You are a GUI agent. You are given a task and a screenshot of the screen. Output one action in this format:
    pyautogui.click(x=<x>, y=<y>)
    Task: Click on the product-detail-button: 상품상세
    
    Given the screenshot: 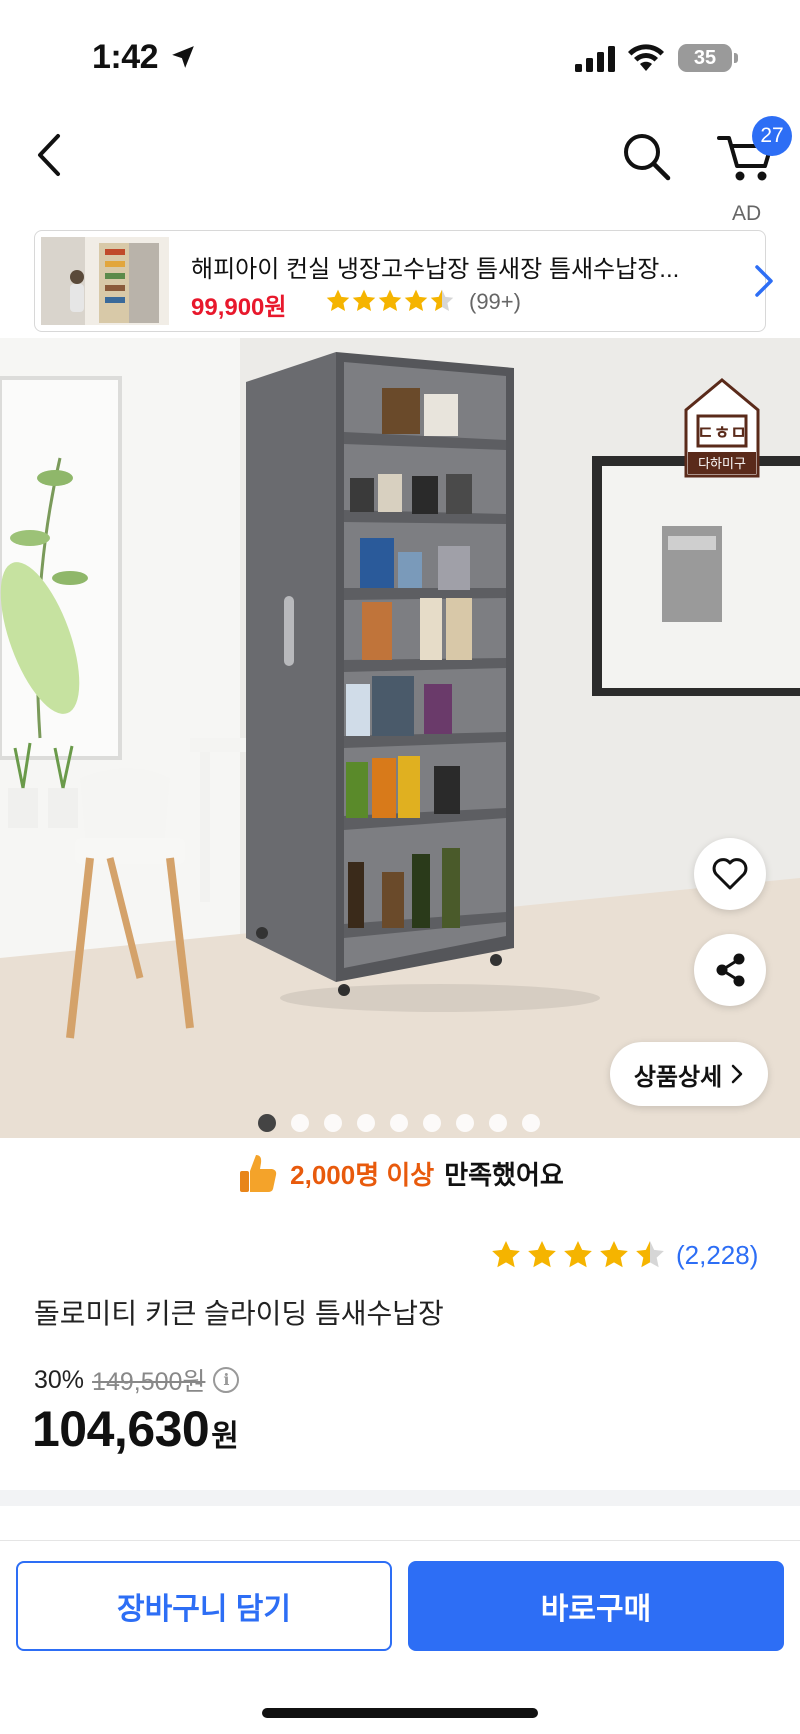 What is the action you would take?
    pyautogui.click(x=689, y=1074)
    